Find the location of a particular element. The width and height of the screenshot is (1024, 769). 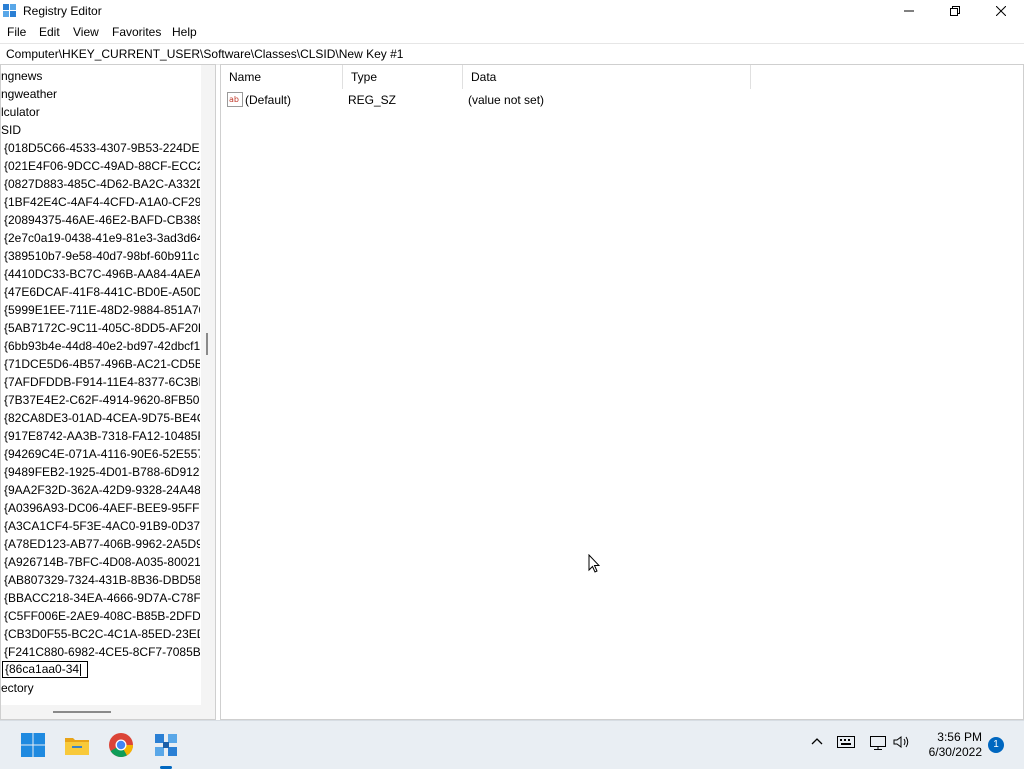

volume-icon is located at coordinates (902, 742).